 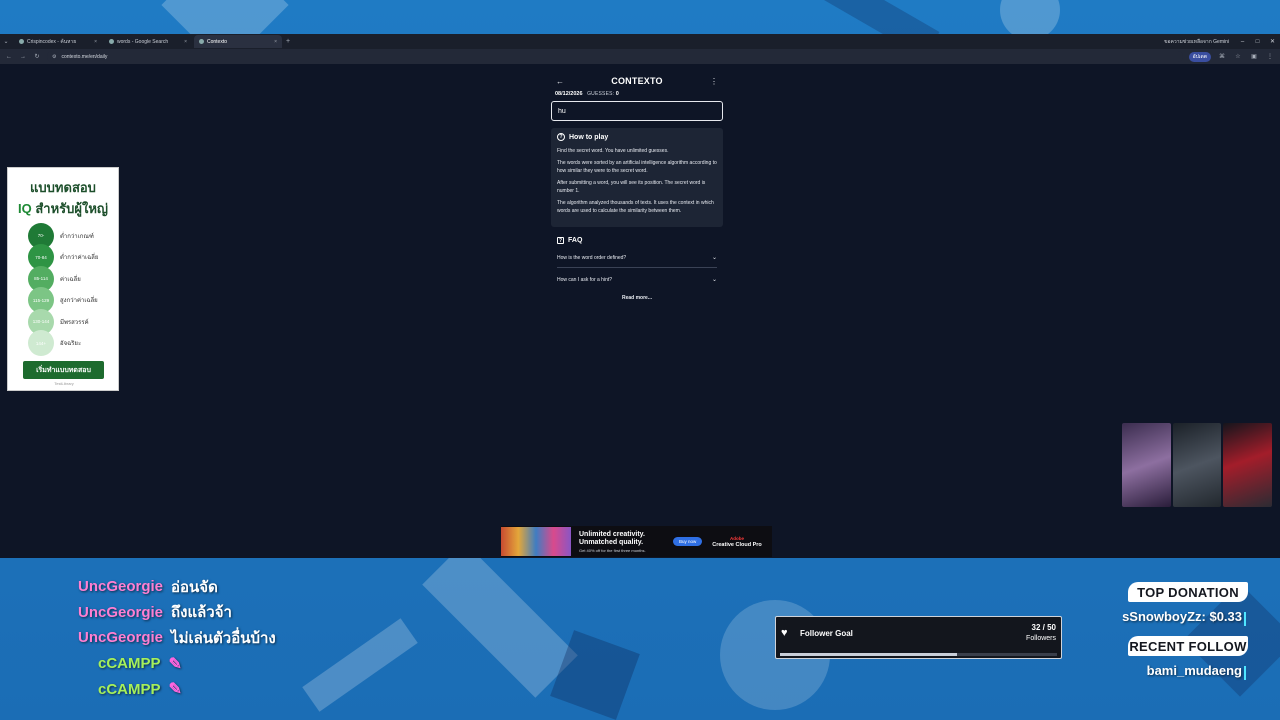 What do you see at coordinates (612, 550) in the screenshot?
I see `ad-subtext: Get 40% off for the first three months.` at bounding box center [612, 550].